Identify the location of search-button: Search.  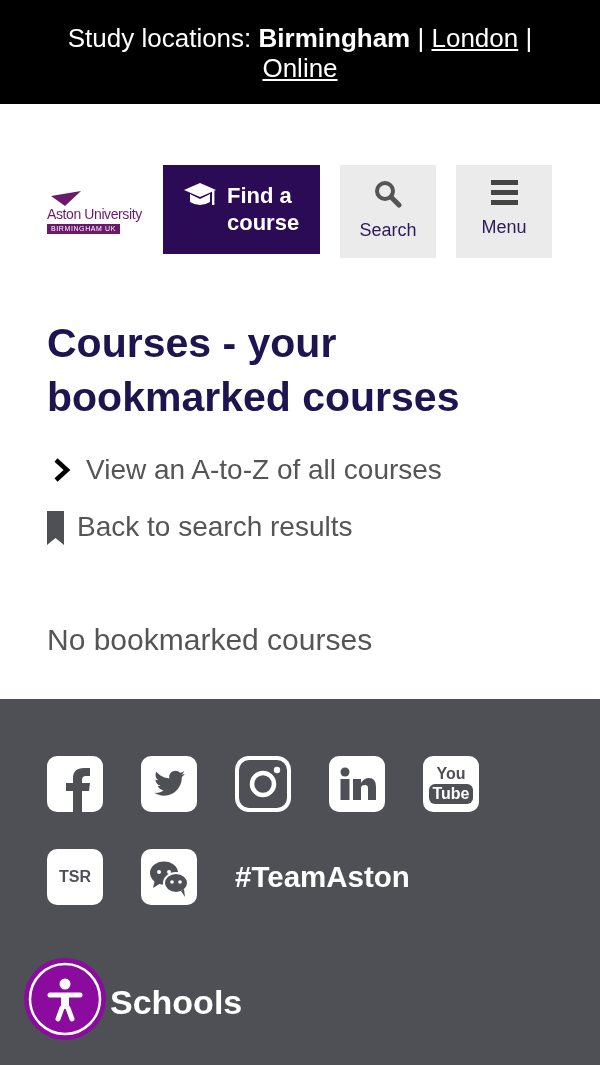
(388, 211).